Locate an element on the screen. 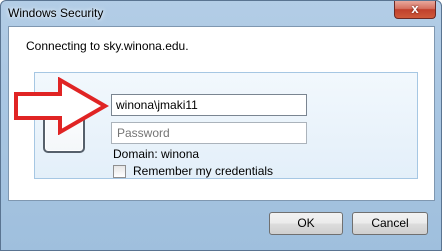  remember-label: Remember my credentials is located at coordinates (203, 171).